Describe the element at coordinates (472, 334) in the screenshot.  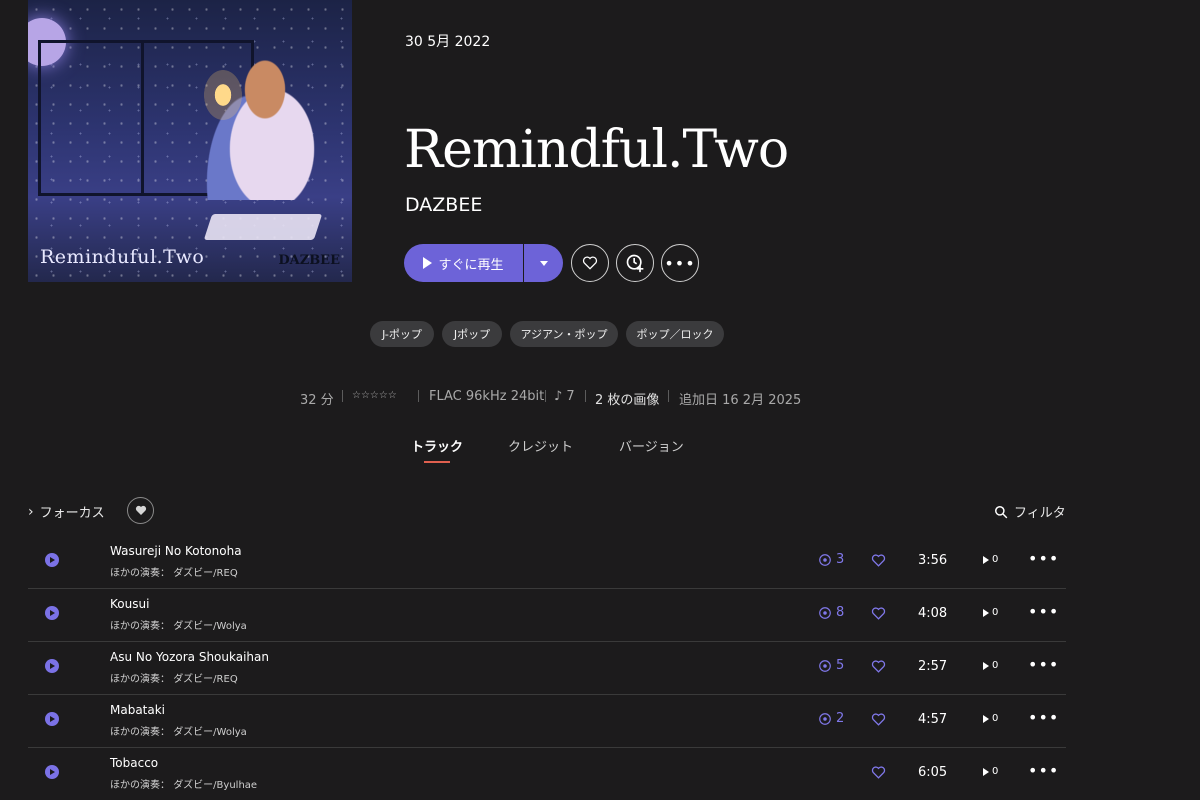
I see `genre-tag: Jポップ` at that location.